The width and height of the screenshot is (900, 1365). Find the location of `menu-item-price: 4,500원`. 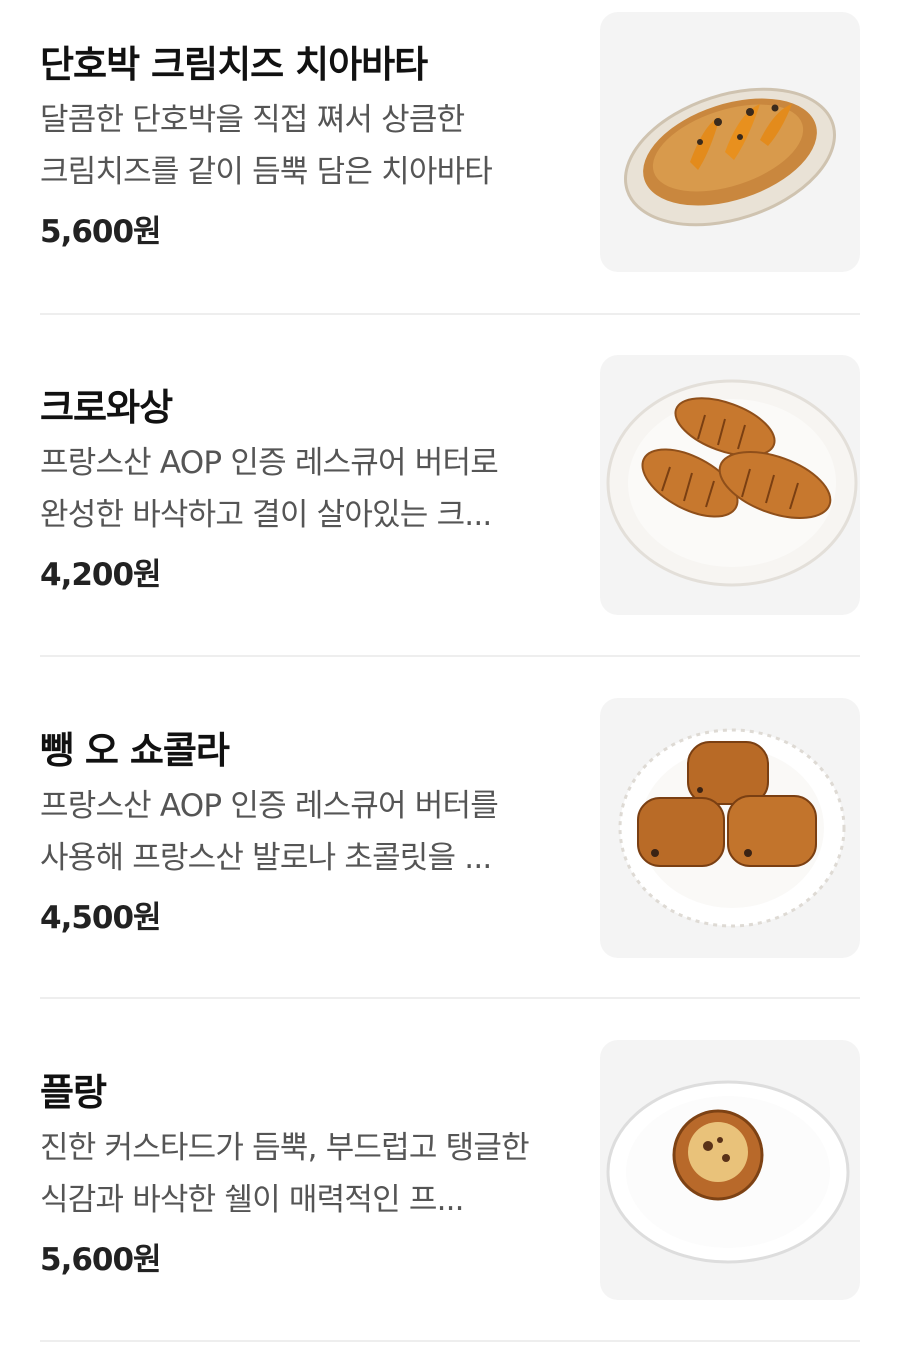

menu-item-price: 4,500원 is located at coordinates (101, 918).